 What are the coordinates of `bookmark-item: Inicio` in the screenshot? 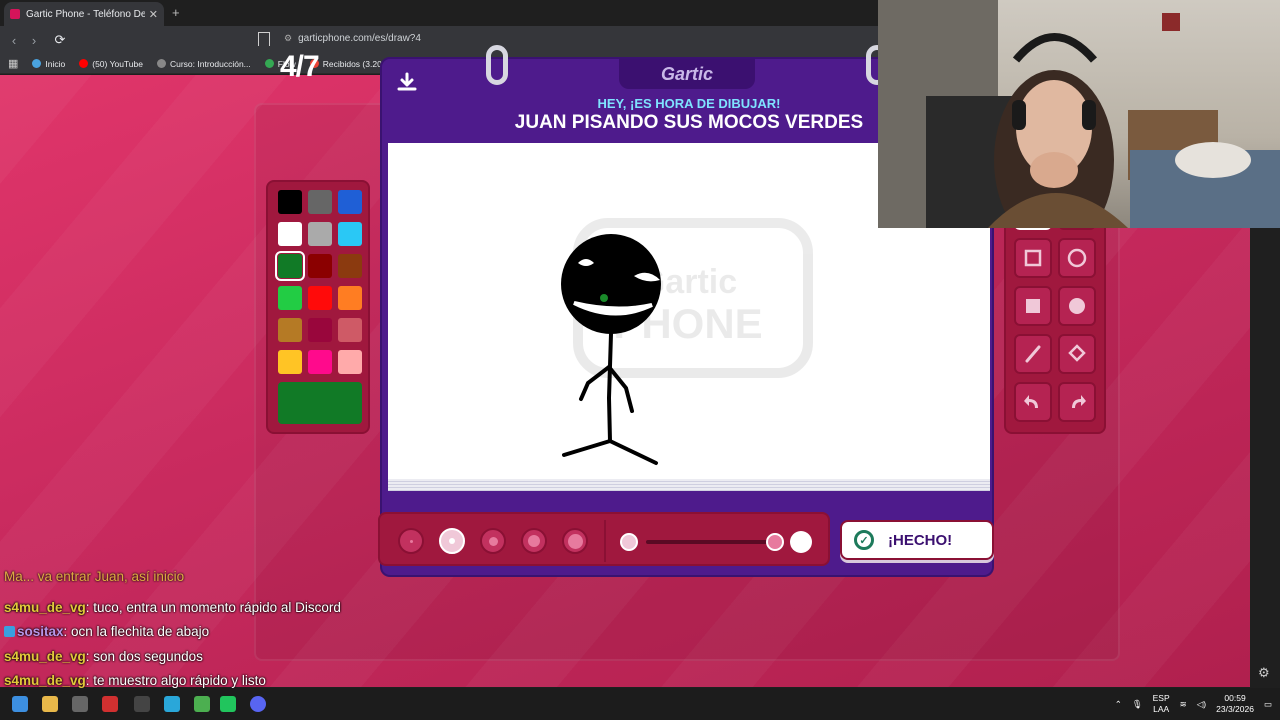 It's located at (48, 64).